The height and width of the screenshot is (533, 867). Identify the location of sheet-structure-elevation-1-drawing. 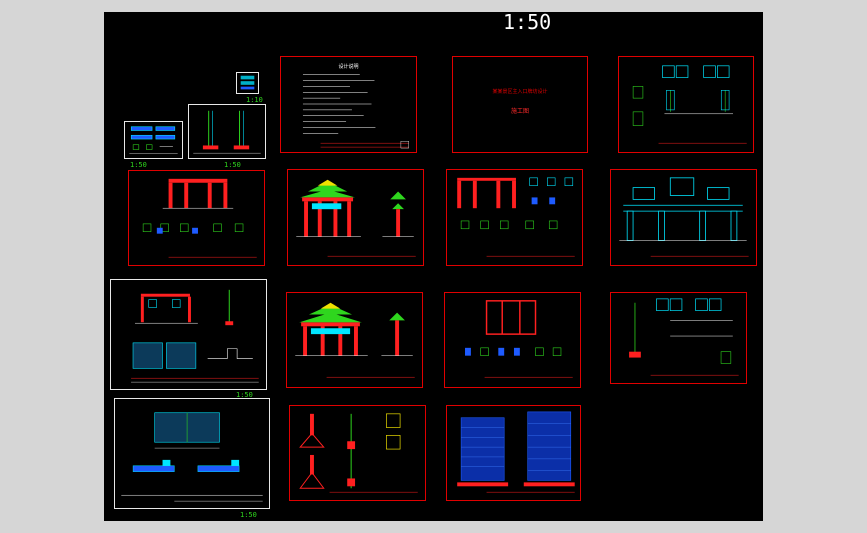
(516, 217).